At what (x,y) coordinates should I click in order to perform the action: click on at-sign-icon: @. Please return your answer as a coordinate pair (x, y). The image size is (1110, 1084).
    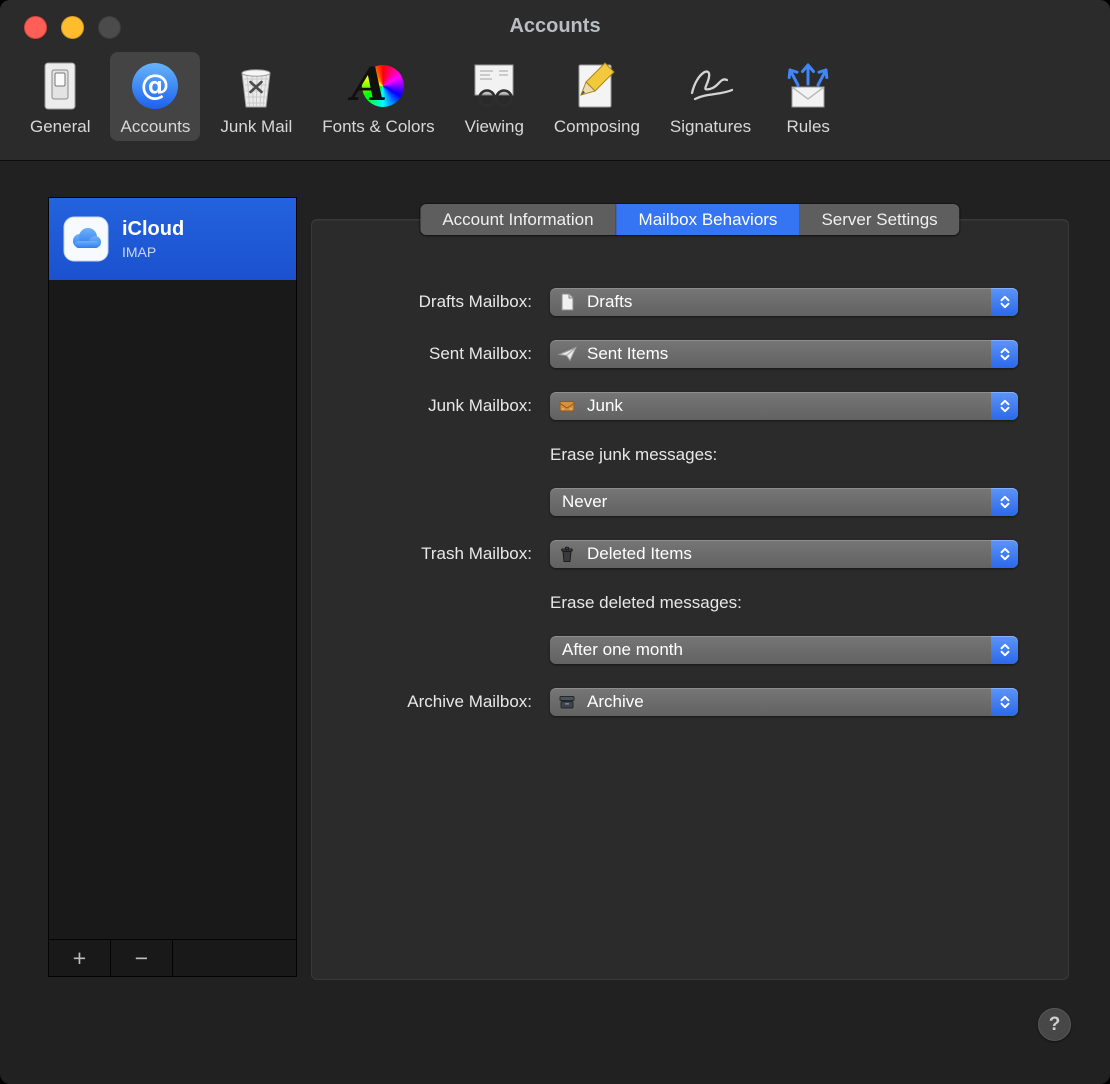
    Looking at the image, I should click on (155, 86).